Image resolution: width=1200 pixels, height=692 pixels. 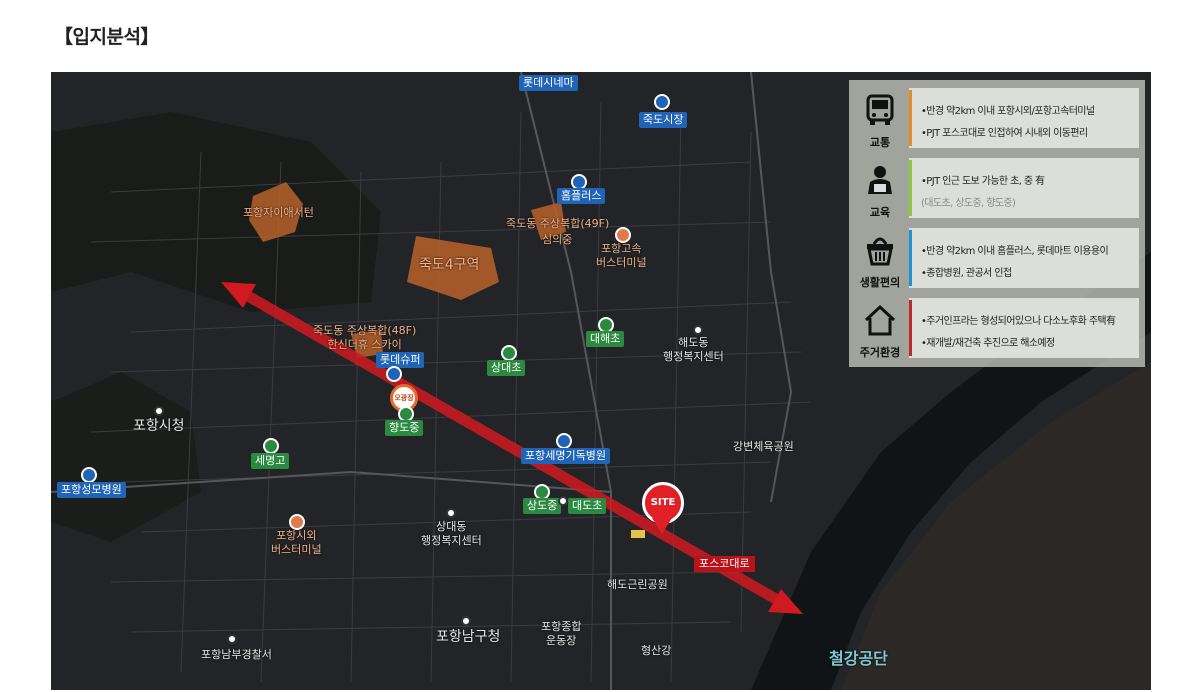 What do you see at coordinates (724, 564) in the screenshot?
I see `posco-road-label: 포스코대로` at bounding box center [724, 564].